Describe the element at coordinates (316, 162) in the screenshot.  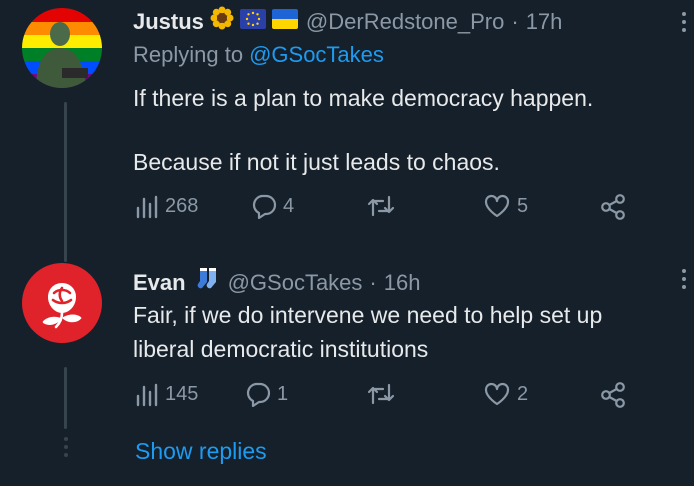
I see `tweet-text-line-2: Because if not it just leads to chaos.` at that location.